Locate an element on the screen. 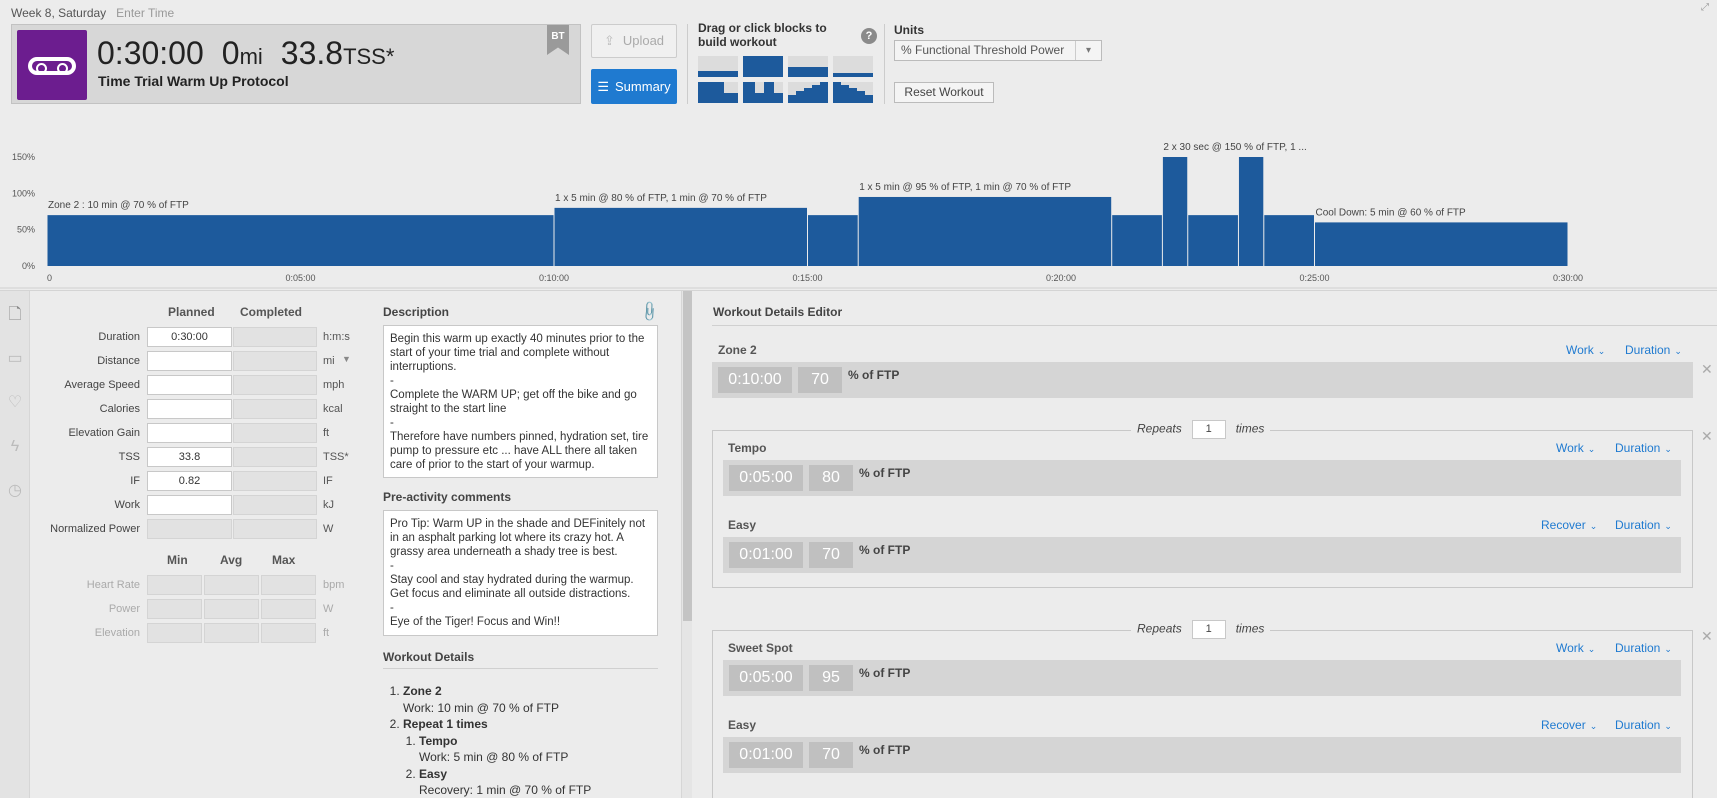  expand-icon: ⤢ is located at coordinates (1706, 7).